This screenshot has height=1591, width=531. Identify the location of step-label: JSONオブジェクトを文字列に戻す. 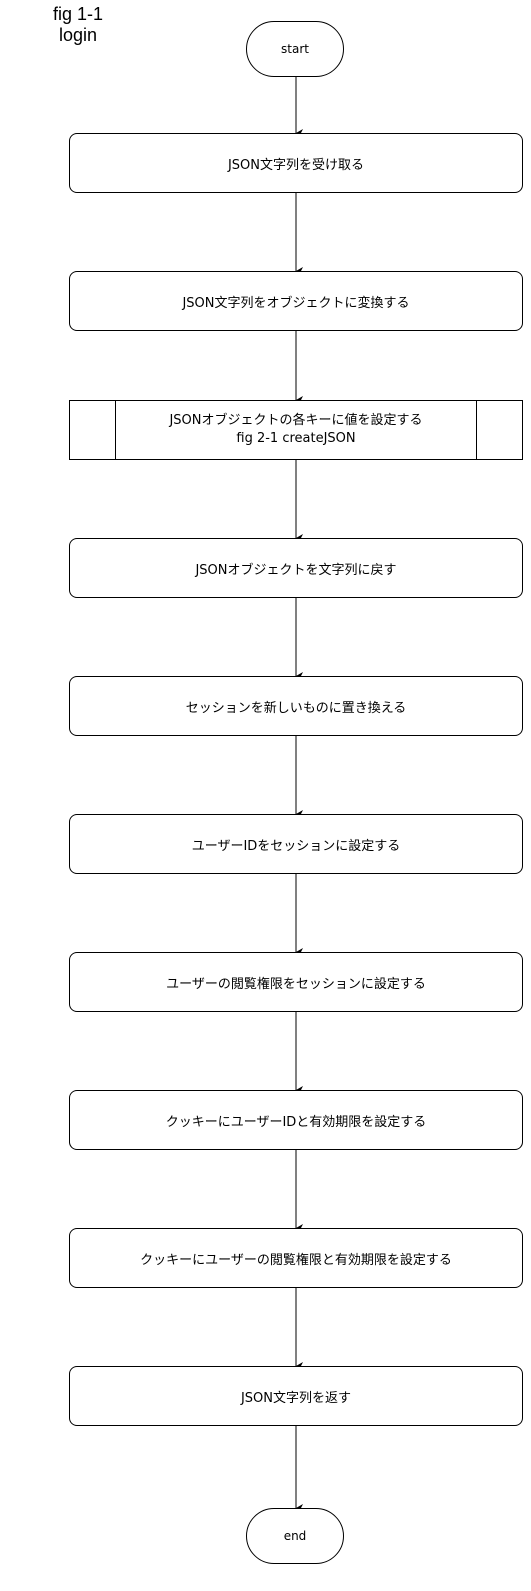
(296, 570).